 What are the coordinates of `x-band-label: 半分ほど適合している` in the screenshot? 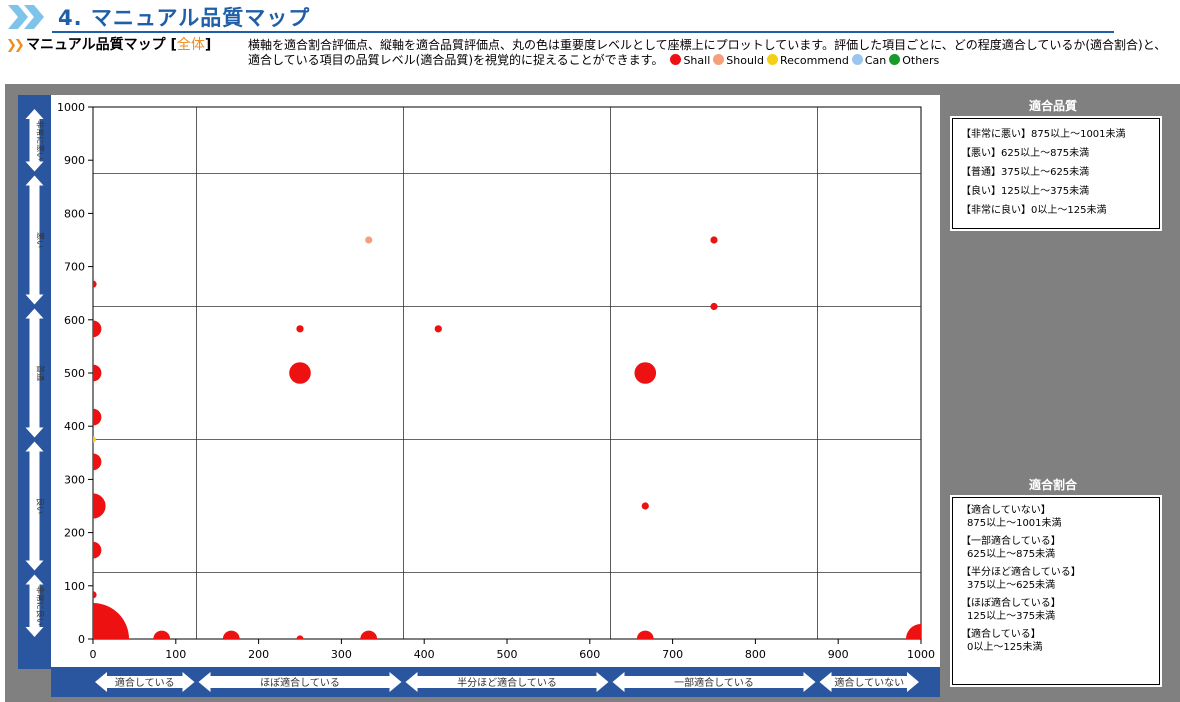 It's located at (507, 682).